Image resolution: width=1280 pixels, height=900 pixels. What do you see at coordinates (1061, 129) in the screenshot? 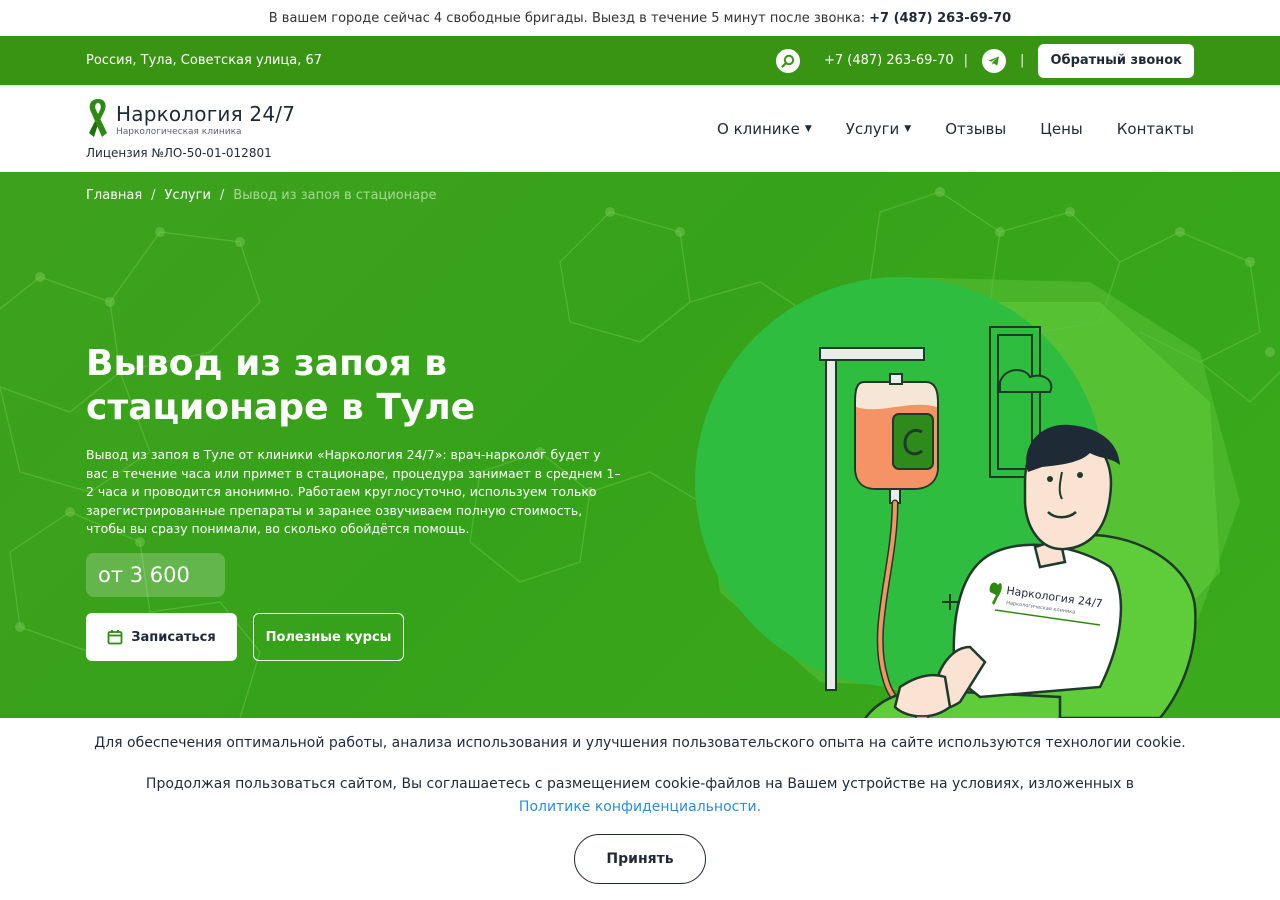
I see `nav-prices: Цены` at bounding box center [1061, 129].